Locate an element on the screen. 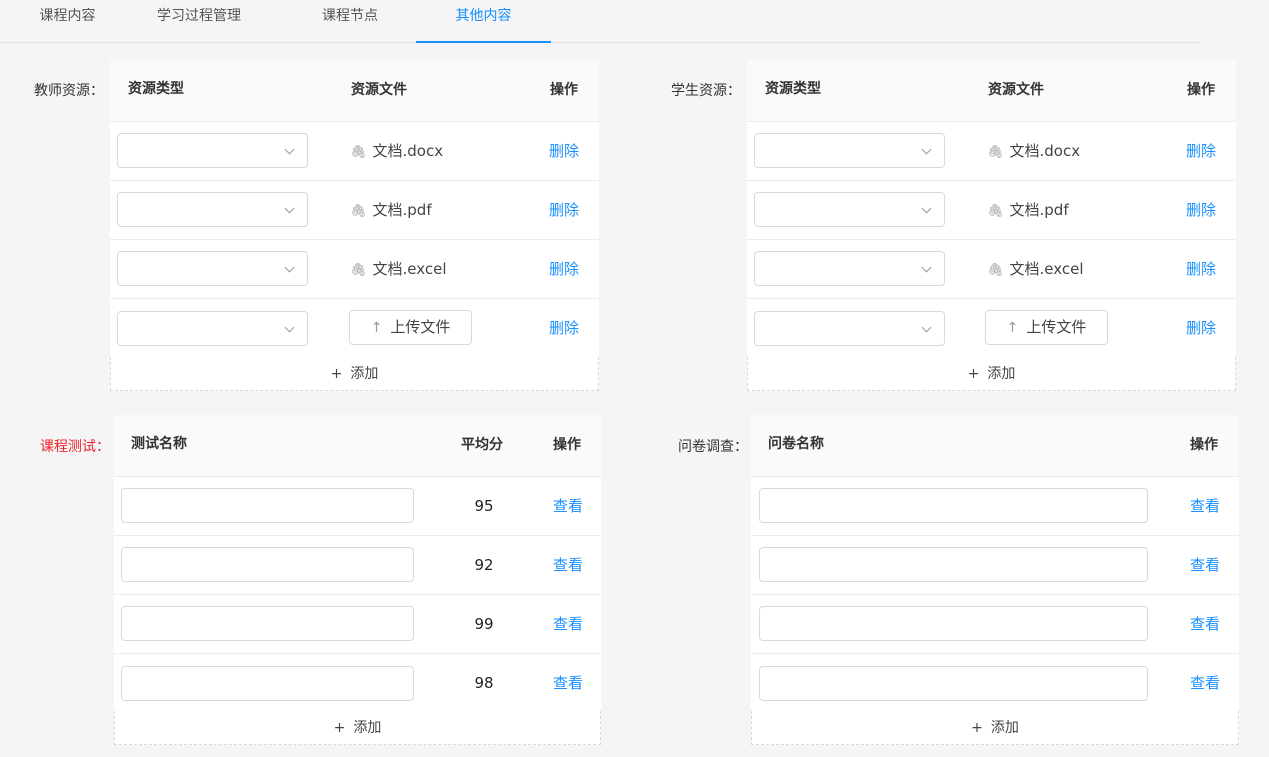 Image resolution: width=1269 pixels, height=757 pixels. table-row: 🖇 文档.pdf 删除 is located at coordinates (991, 210).